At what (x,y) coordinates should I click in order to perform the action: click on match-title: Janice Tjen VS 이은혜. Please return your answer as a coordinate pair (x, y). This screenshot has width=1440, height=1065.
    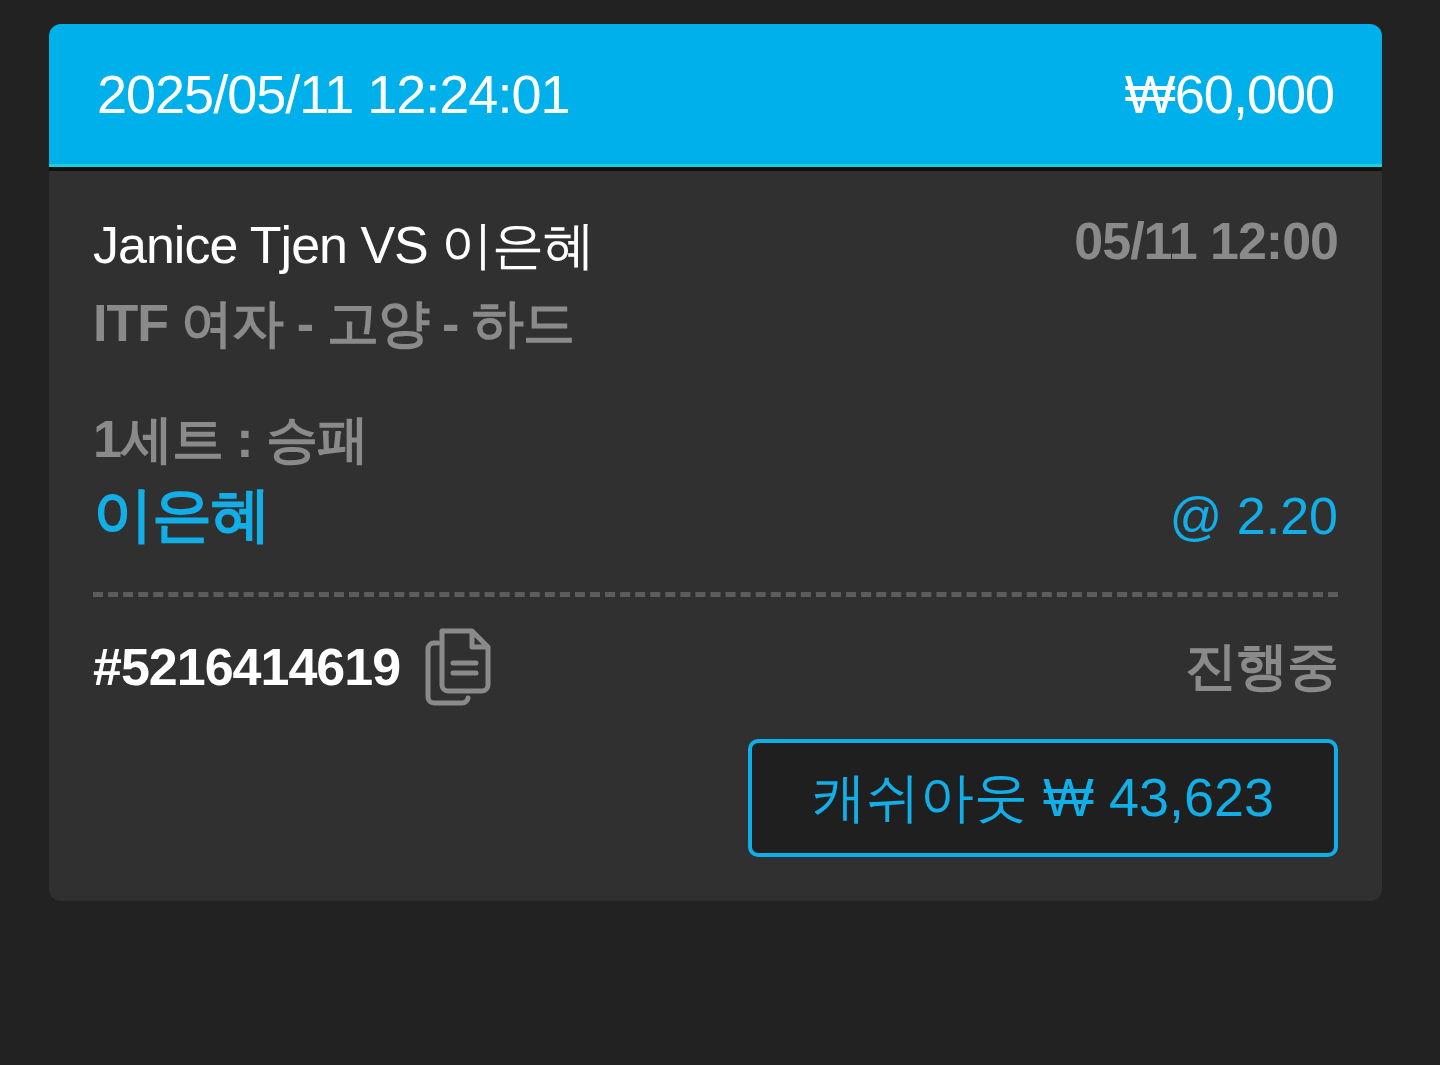
    Looking at the image, I should click on (344, 245).